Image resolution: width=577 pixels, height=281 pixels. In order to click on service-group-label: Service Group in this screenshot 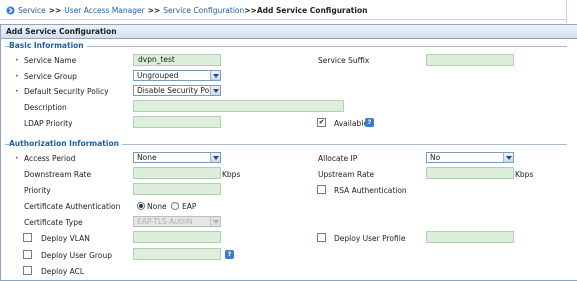, I will do `click(50, 76)`.